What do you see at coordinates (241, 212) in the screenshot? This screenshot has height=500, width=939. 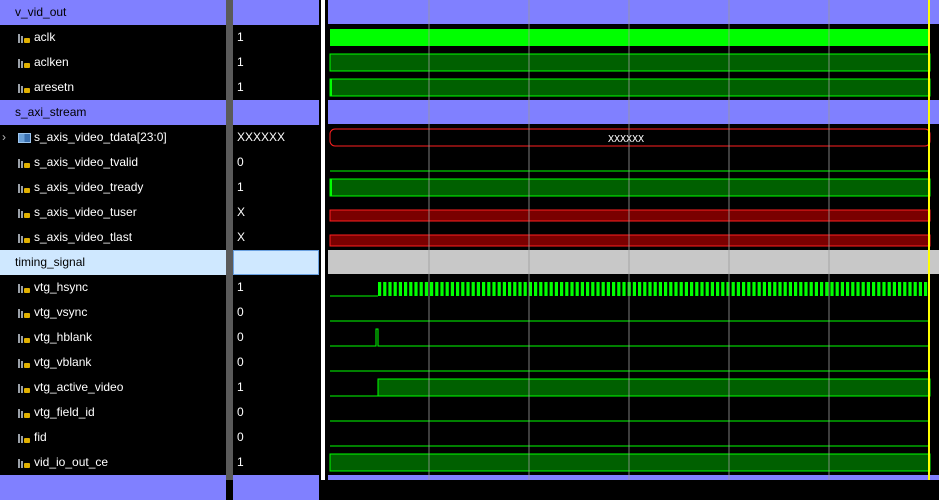 I see `signal-value: X` at bounding box center [241, 212].